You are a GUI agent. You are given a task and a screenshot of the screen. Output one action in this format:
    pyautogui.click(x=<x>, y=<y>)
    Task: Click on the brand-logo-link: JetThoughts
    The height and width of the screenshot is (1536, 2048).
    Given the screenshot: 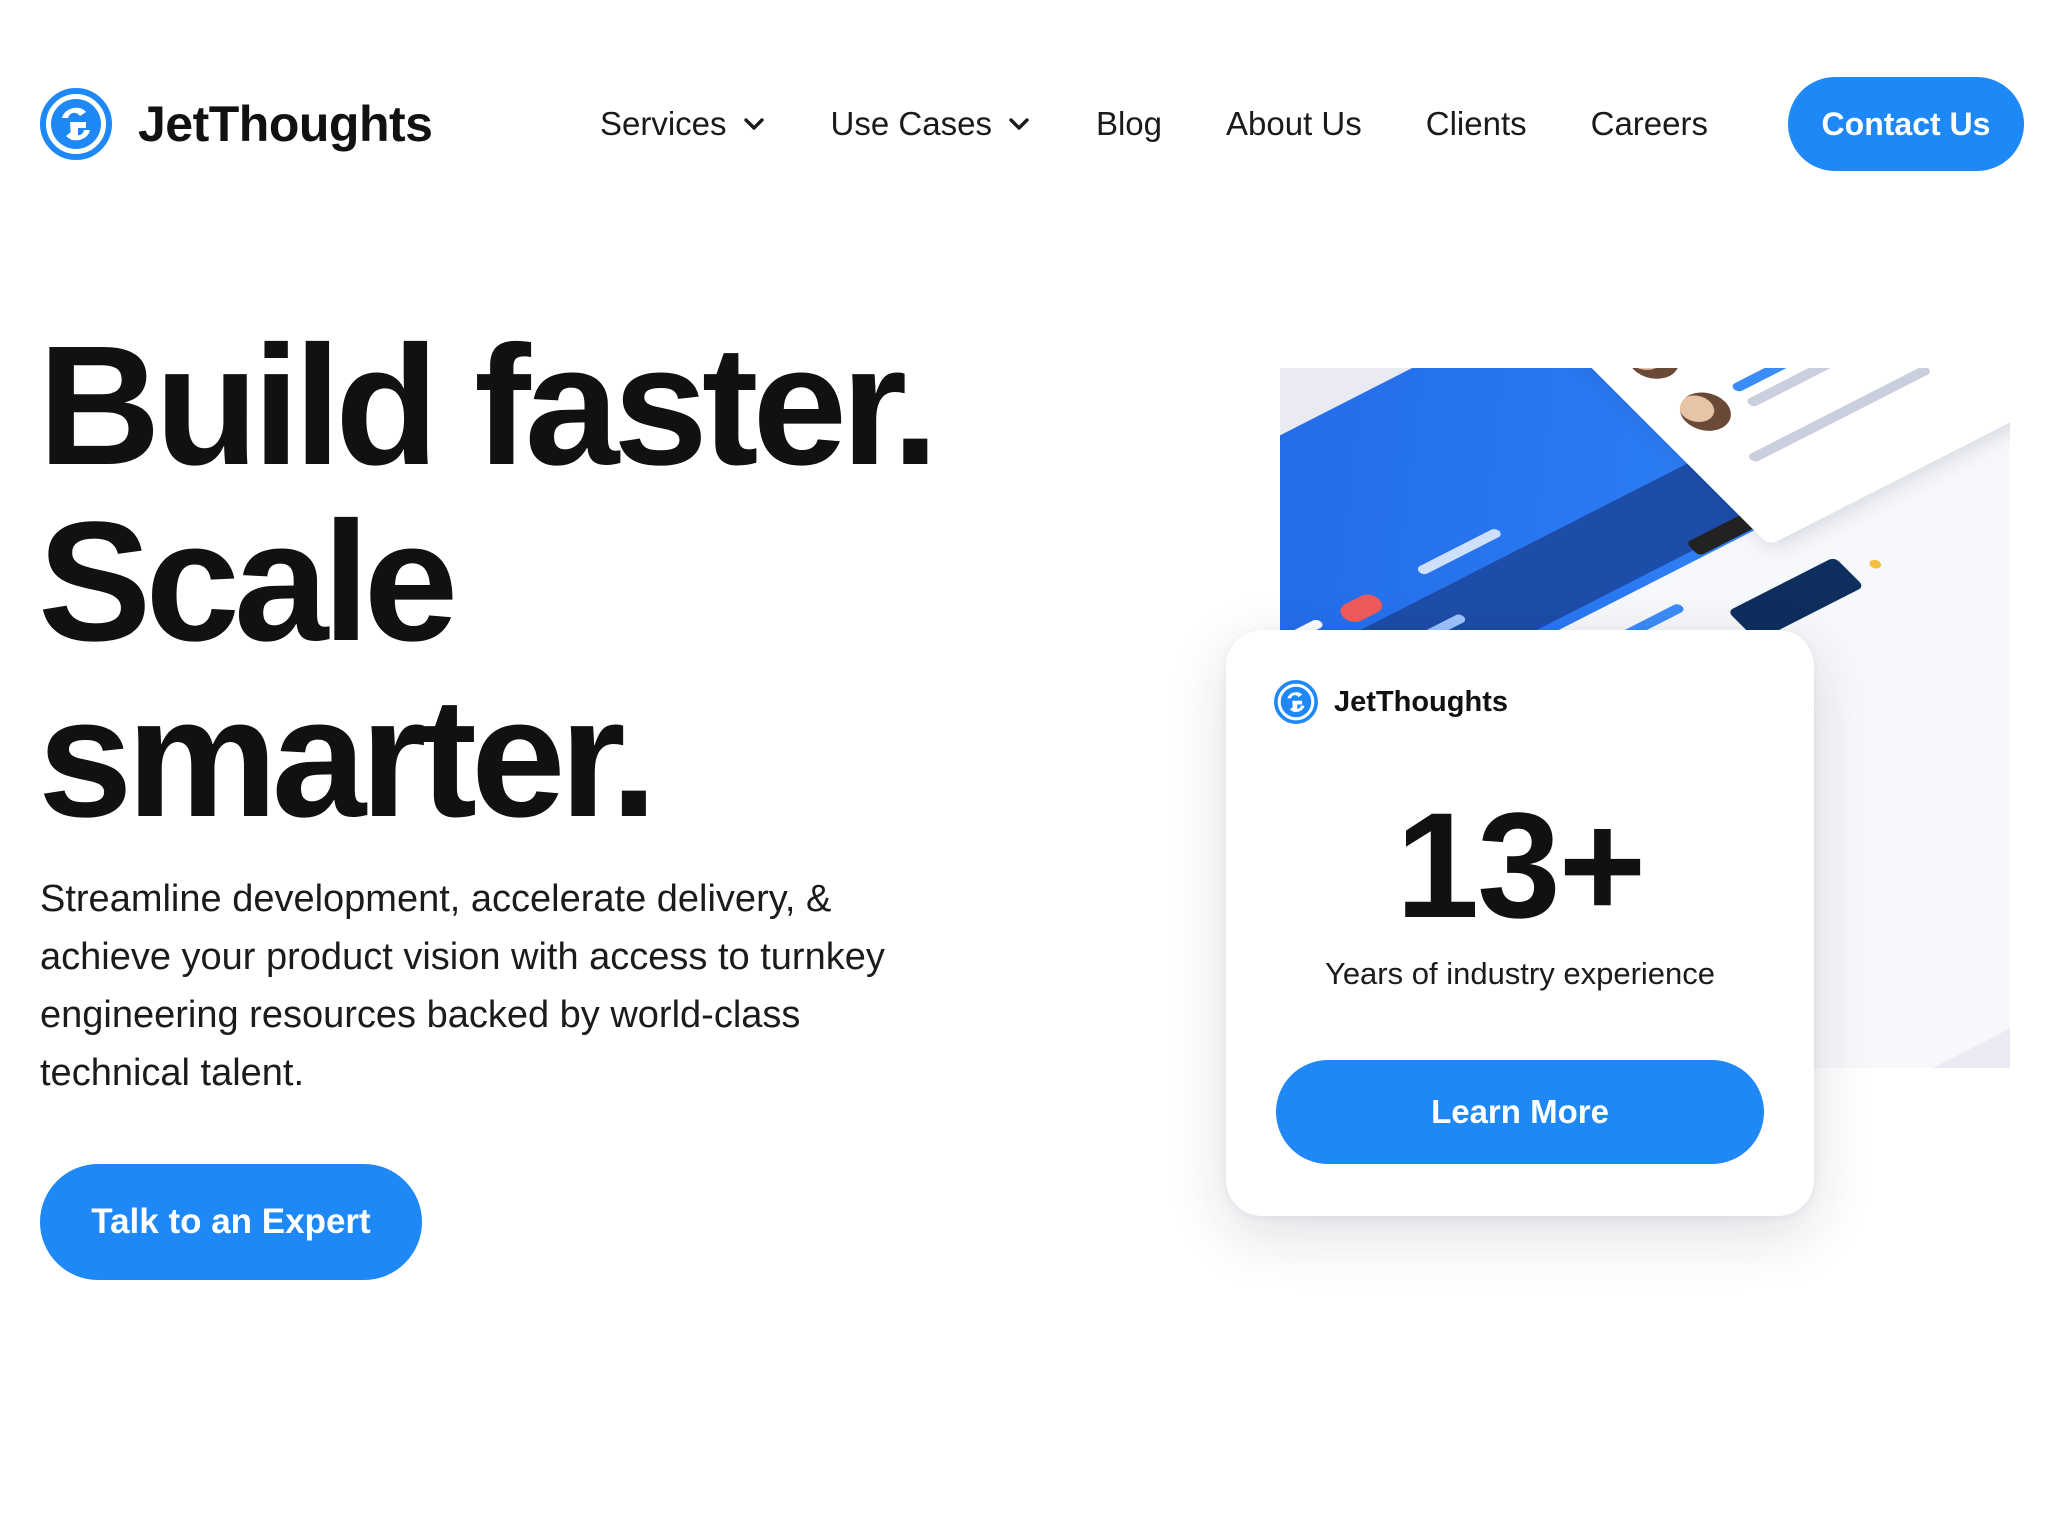 What is the action you would take?
    pyautogui.click(x=236, y=124)
    